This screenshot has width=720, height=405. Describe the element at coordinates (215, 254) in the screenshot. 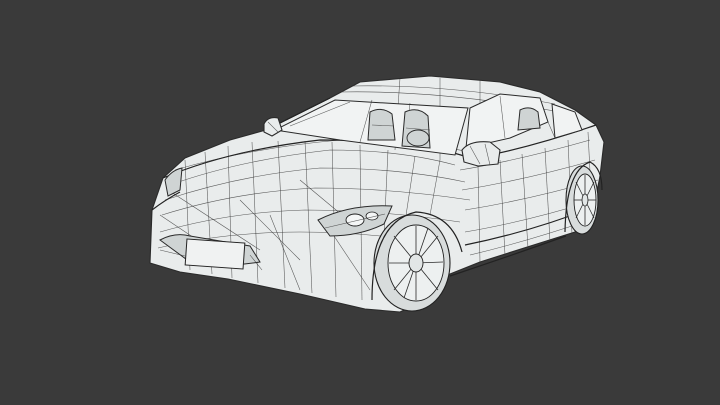

I see `license-plate` at that location.